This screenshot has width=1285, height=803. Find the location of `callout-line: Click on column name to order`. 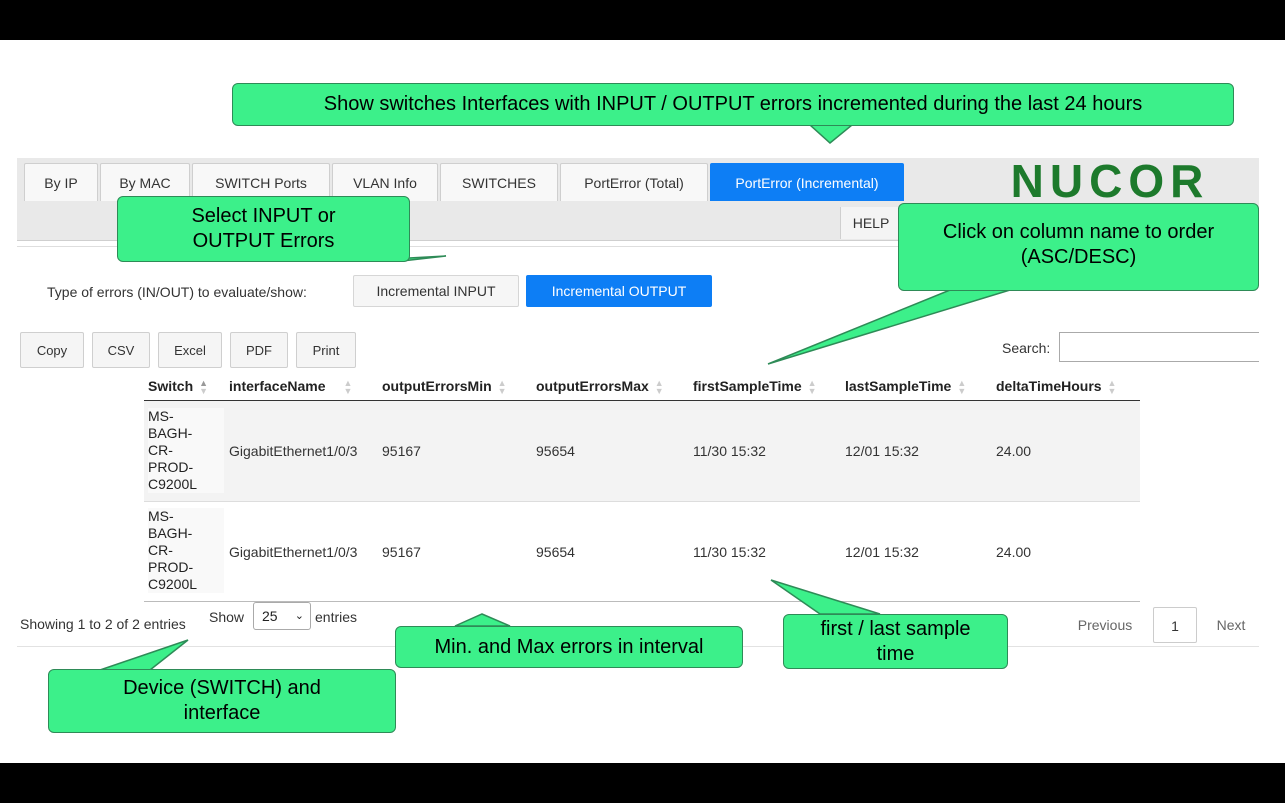

callout-line: Click on column name to order is located at coordinates (1078, 232).